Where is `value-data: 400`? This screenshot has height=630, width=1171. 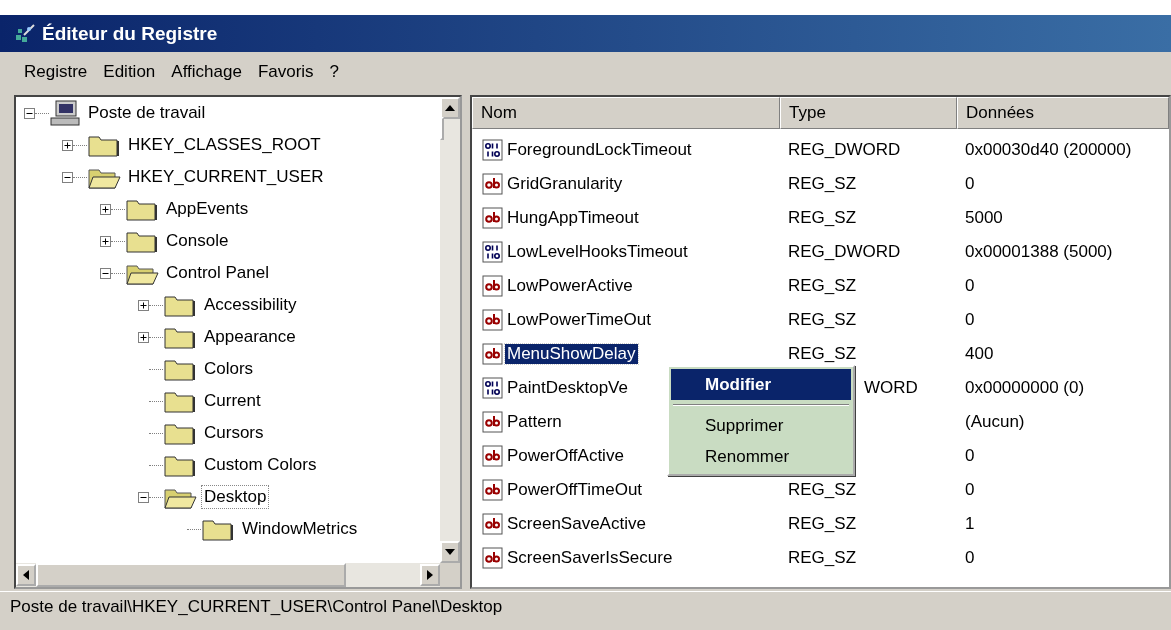 value-data: 400 is located at coordinates (979, 353).